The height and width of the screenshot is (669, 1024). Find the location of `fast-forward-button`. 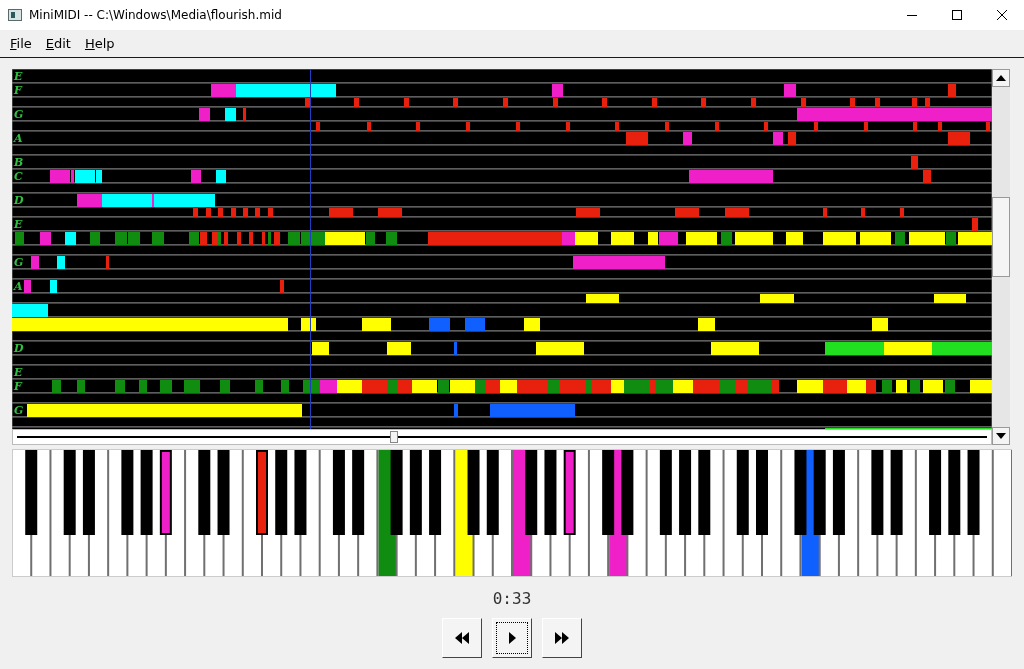

fast-forward-button is located at coordinates (562, 638).